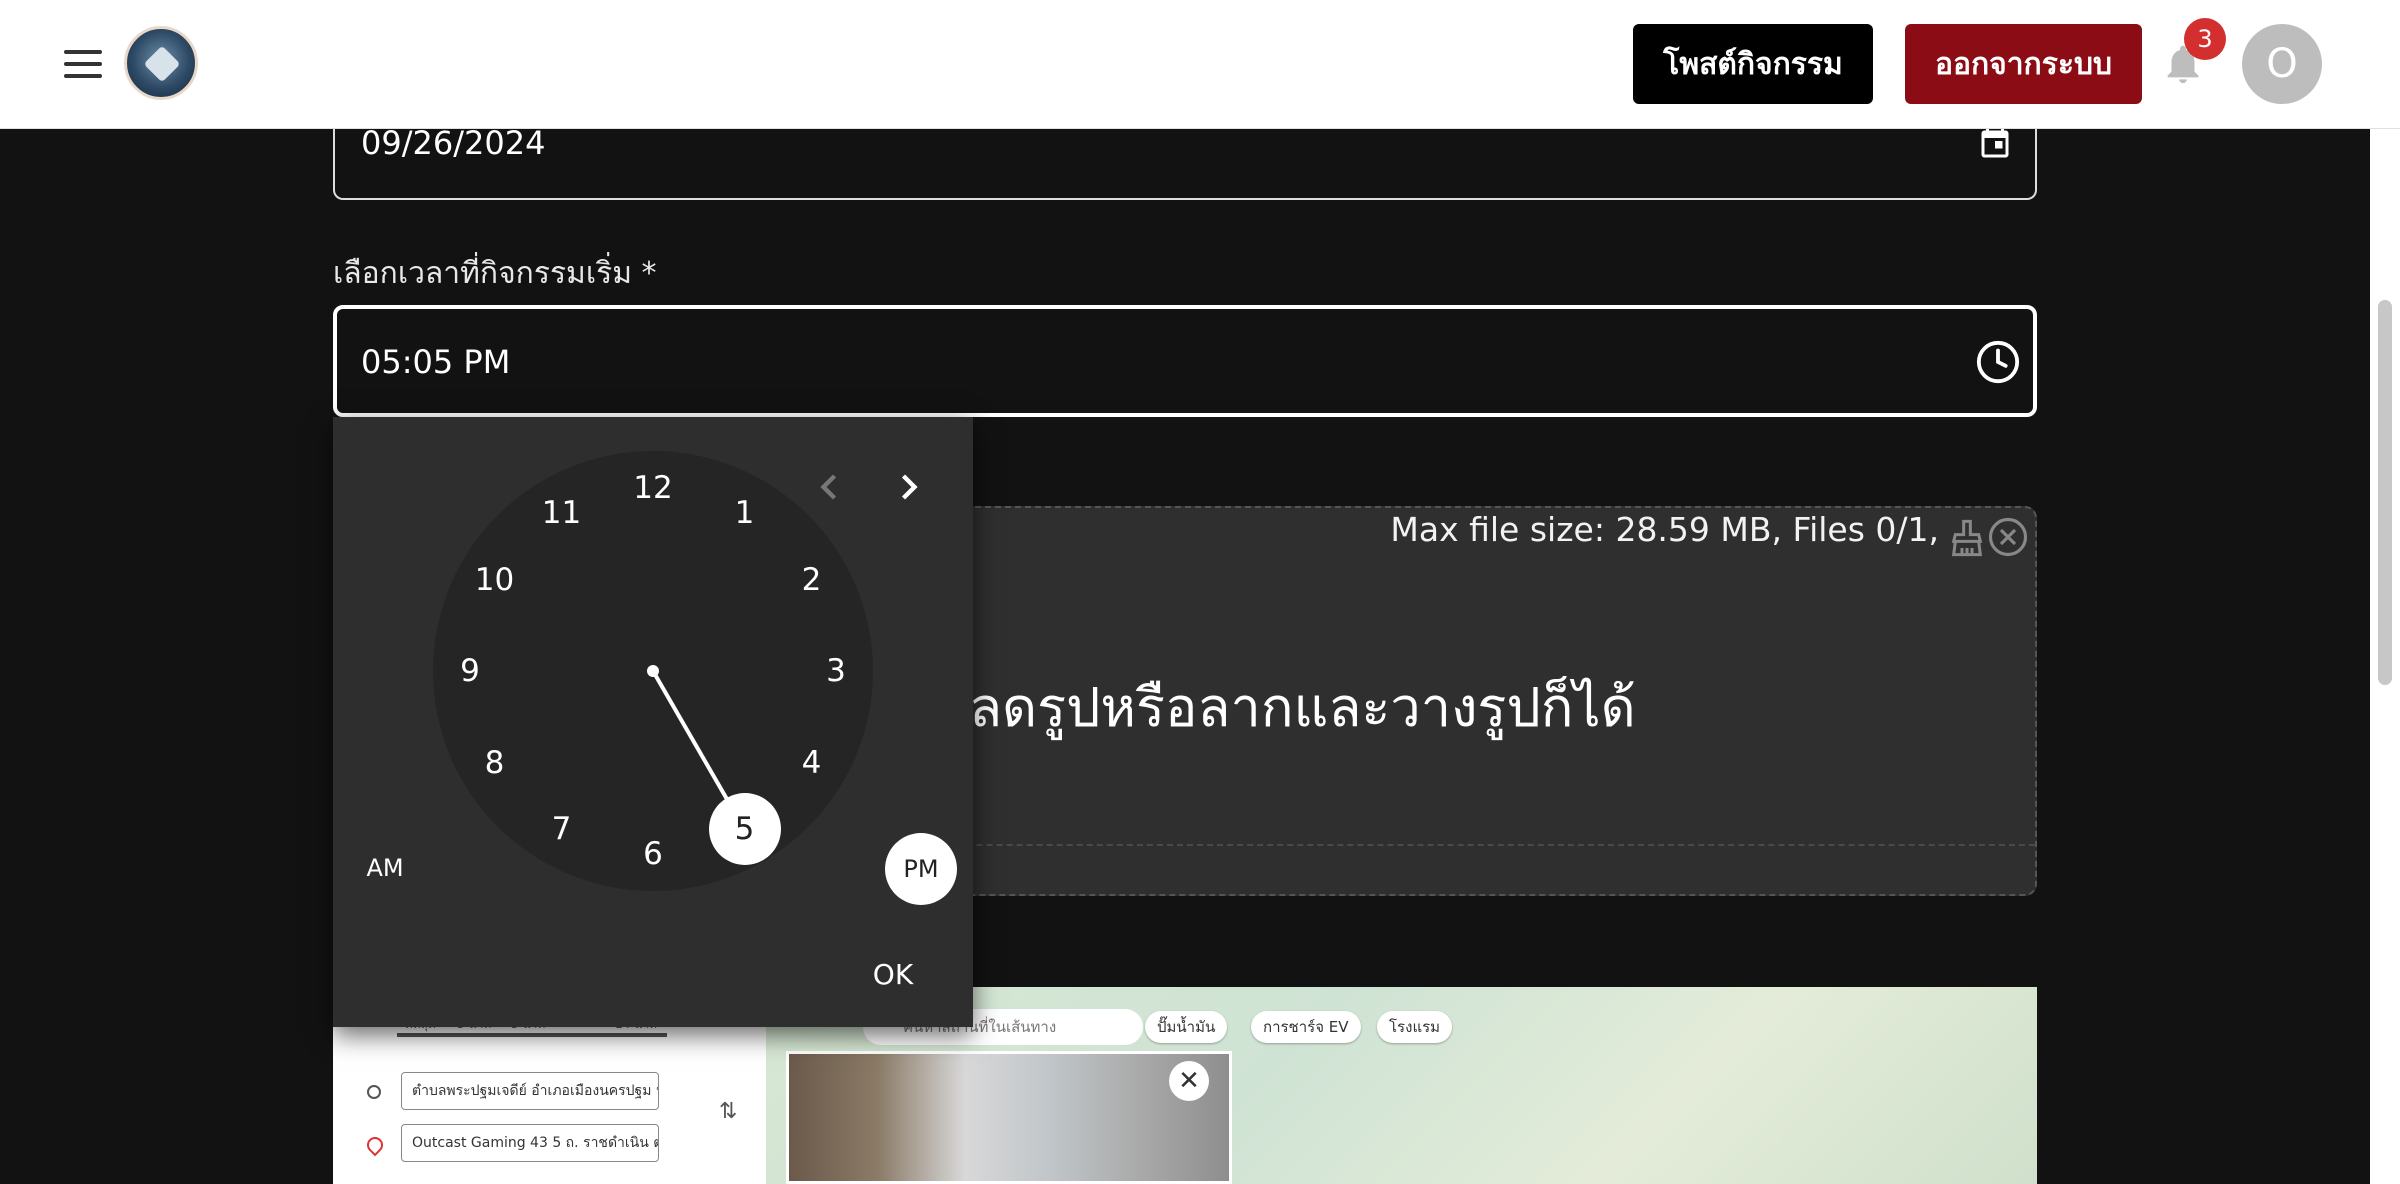 Image resolution: width=2400 pixels, height=1184 pixels. I want to click on app-logo, so click(161, 63).